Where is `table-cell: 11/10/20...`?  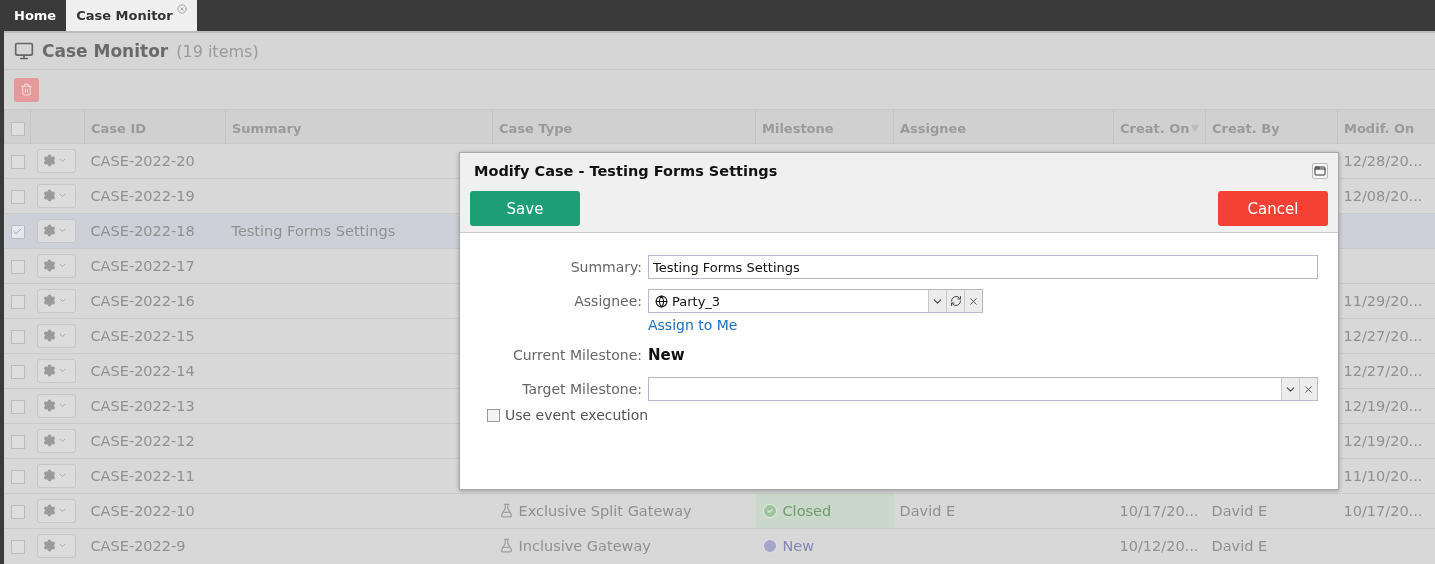 table-cell: 11/10/20... is located at coordinates (1383, 475).